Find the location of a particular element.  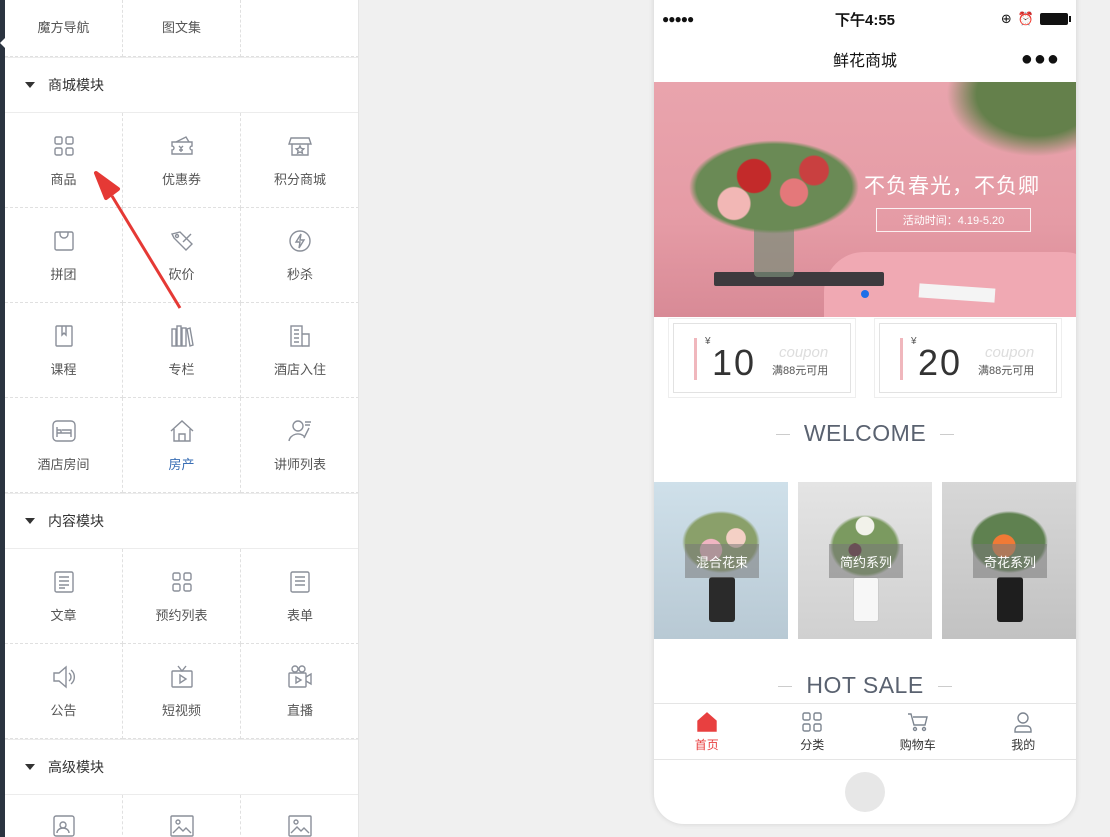

component-booking-list: 预约列表 is located at coordinates (182, 596).